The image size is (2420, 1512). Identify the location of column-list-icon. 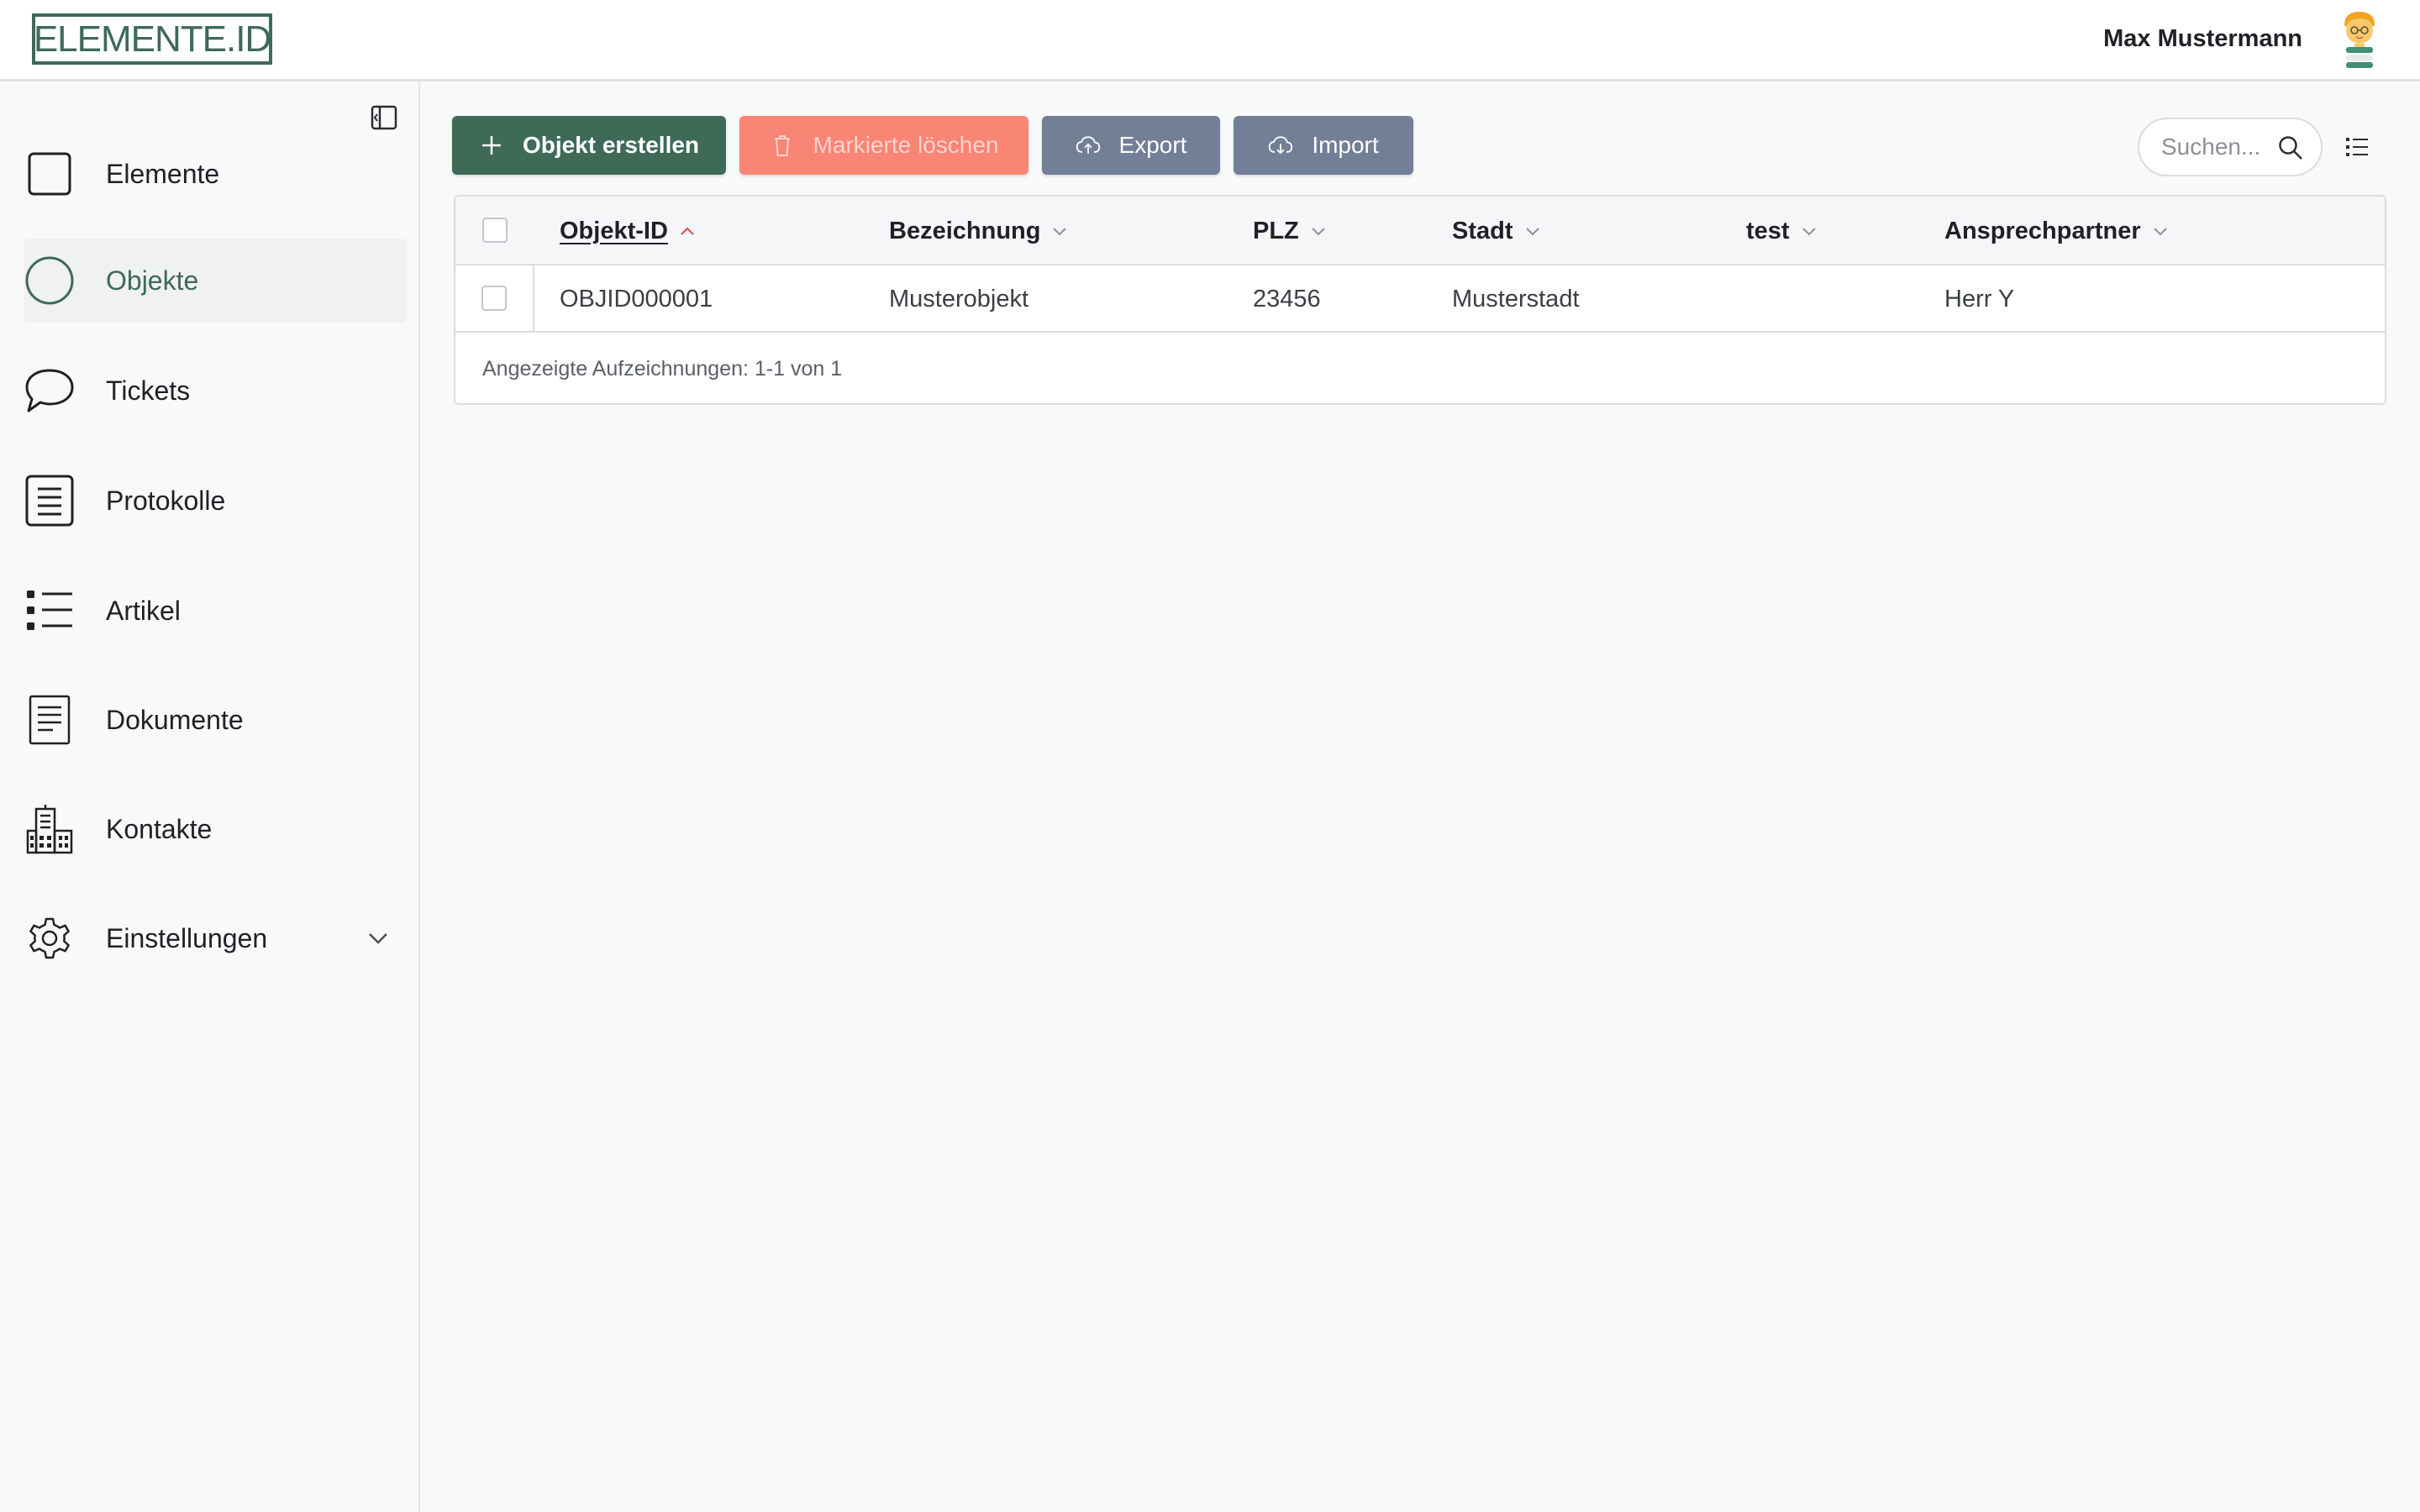
(2357, 147).